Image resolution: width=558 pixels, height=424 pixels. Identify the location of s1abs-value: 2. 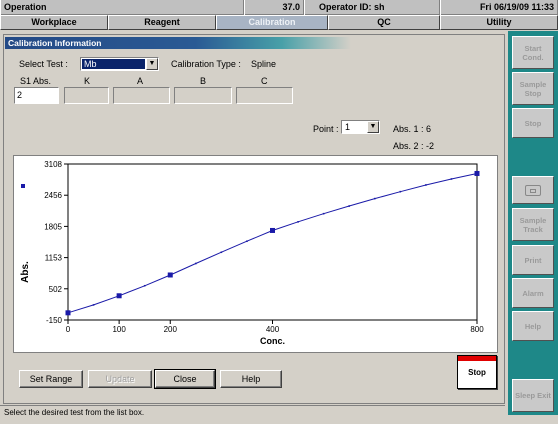
(20, 95).